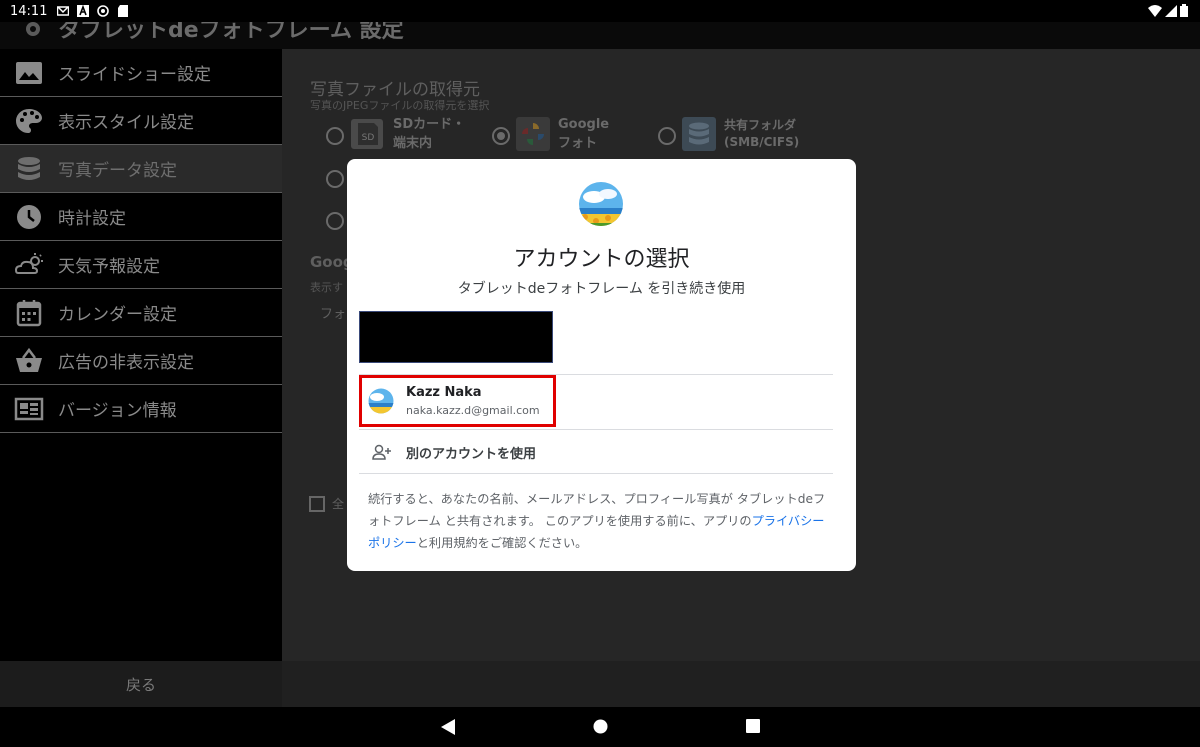 This screenshot has width=1200, height=747. Describe the element at coordinates (400, 105) in the screenshot. I see `section-subtitle: 写真のJPEGファイルの取得元を選択` at that location.